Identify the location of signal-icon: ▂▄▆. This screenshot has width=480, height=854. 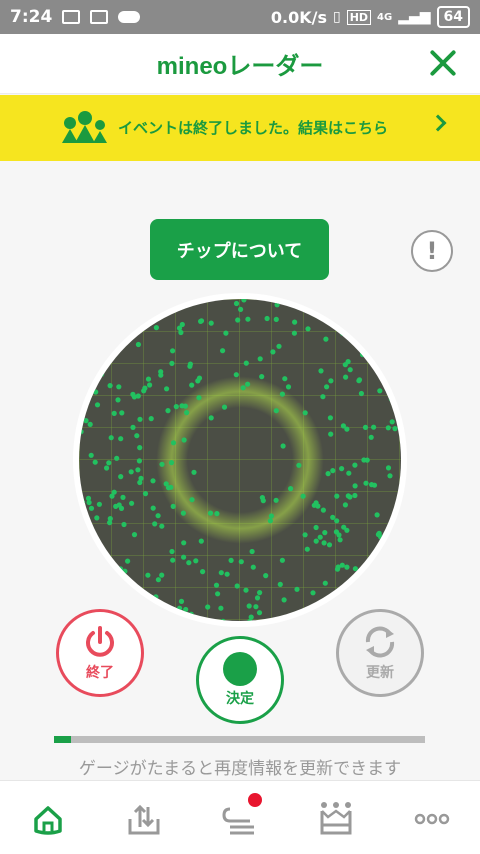
(414, 17).